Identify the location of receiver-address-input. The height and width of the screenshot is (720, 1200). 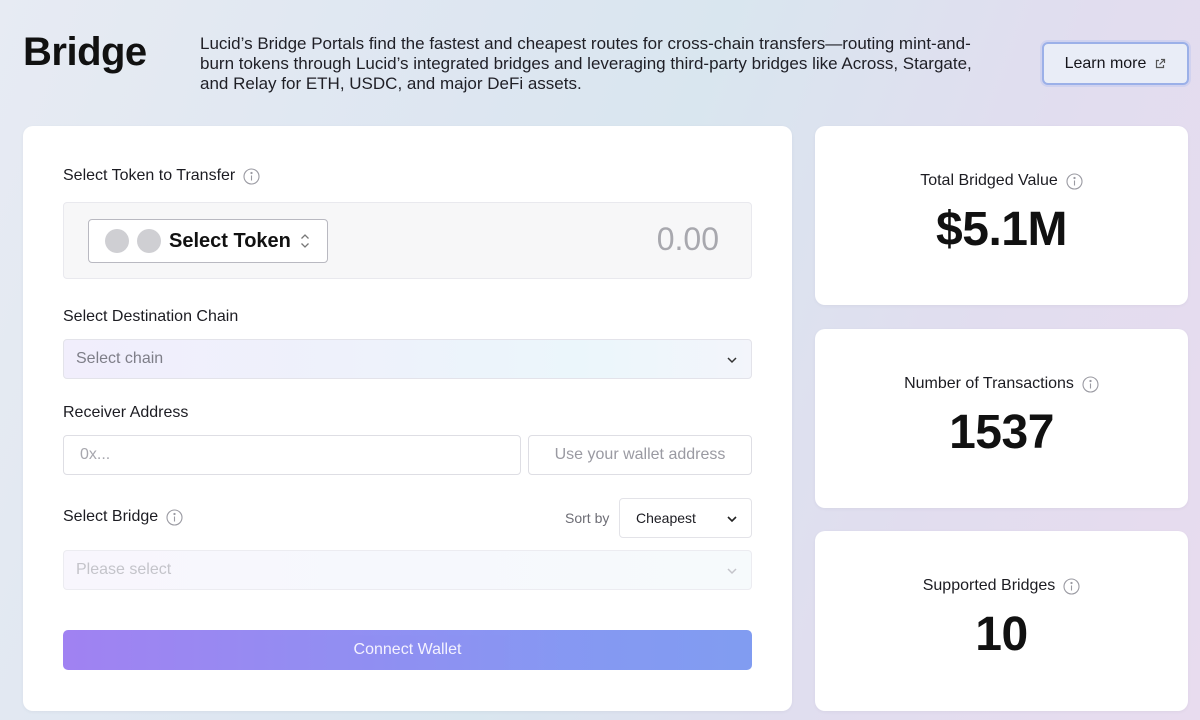
(292, 455).